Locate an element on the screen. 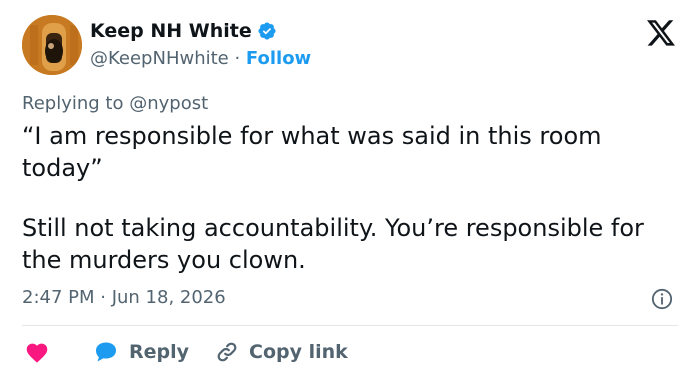 Image resolution: width=700 pixels, height=379 pixels. like-button is located at coordinates (37, 352).